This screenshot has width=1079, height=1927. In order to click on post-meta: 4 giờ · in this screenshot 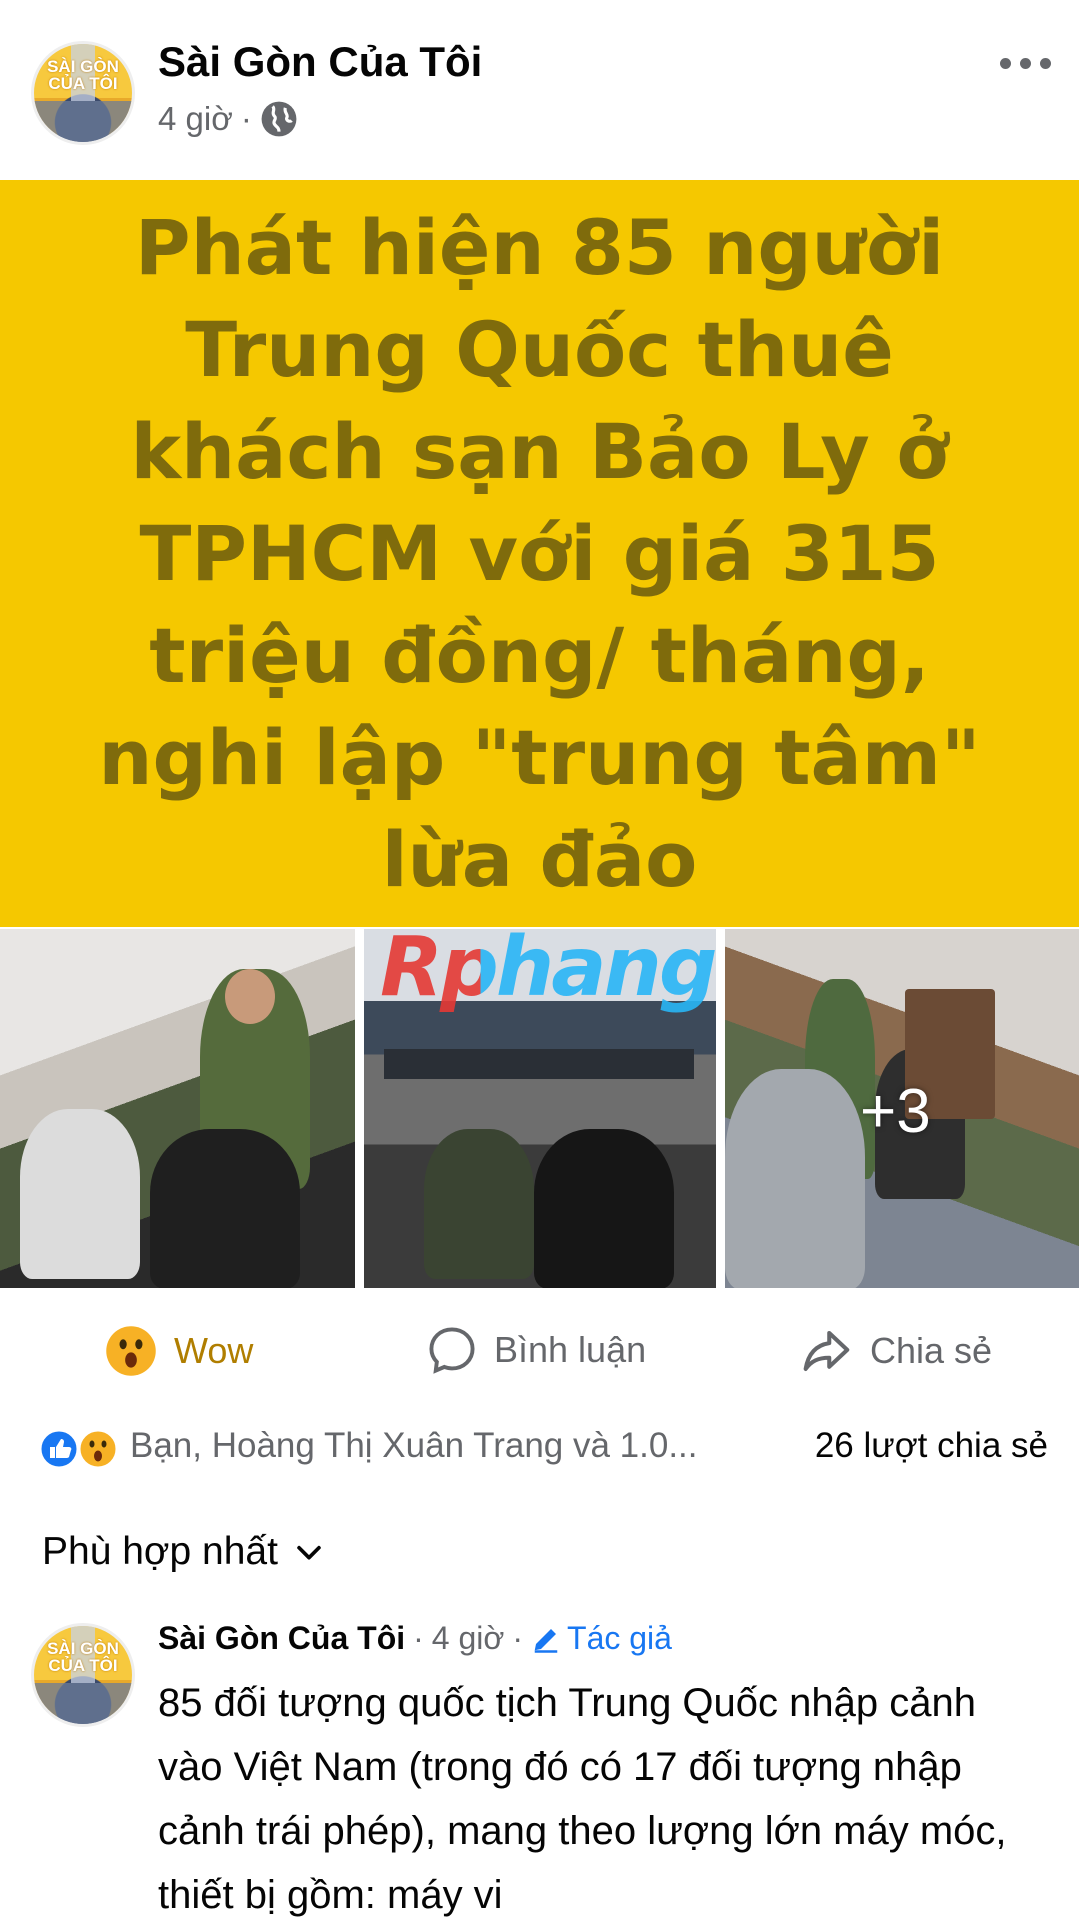, I will do `click(228, 119)`.